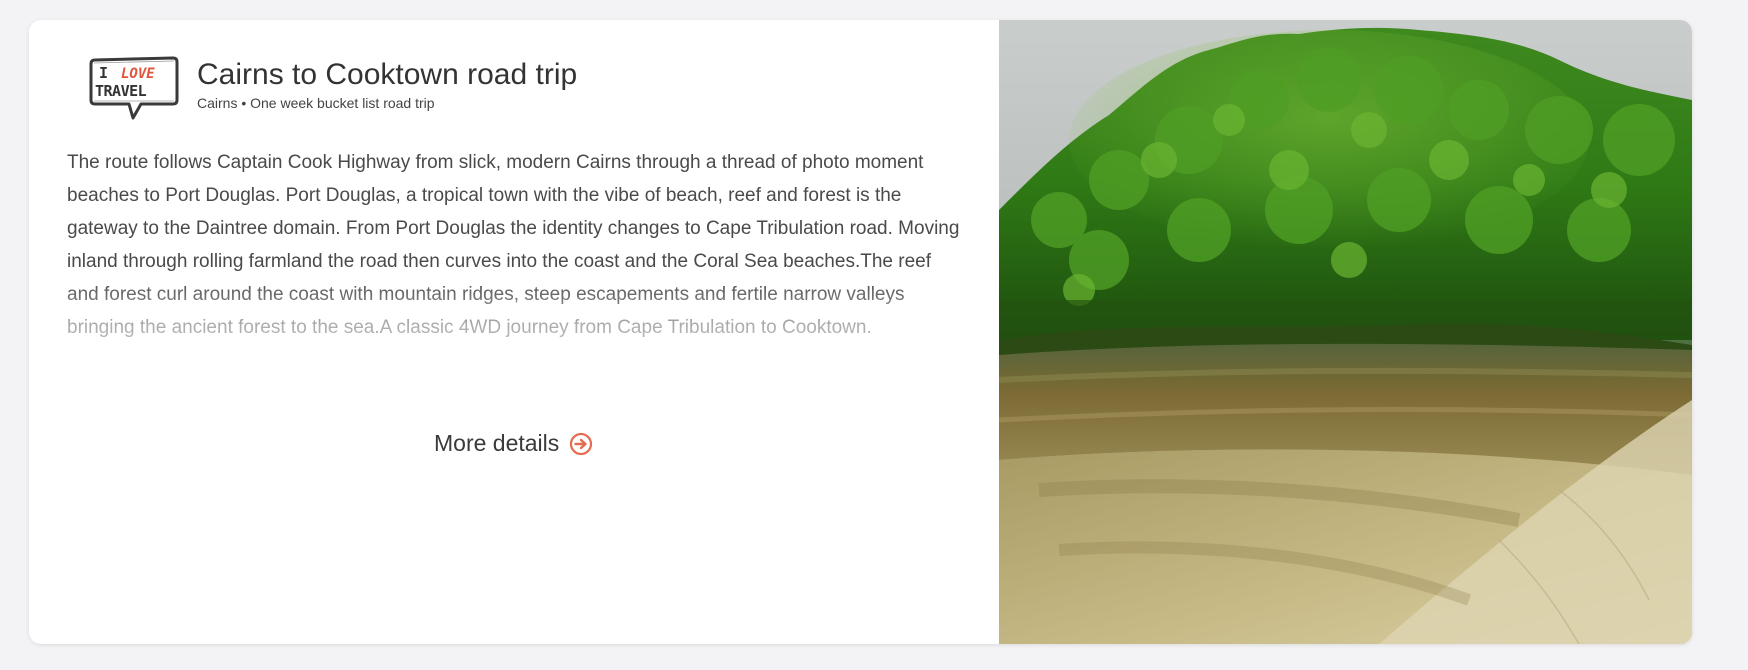  I want to click on more-details-button: More details, so click(513, 443).